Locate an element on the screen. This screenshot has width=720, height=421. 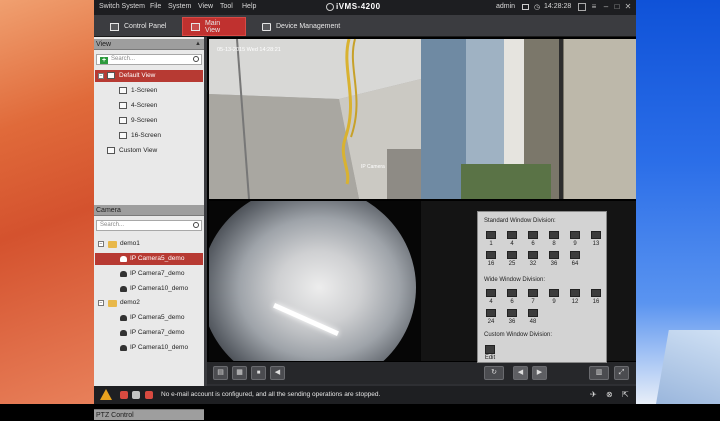
view-item-9-screen: 9-Screen is located at coordinates (149, 121).